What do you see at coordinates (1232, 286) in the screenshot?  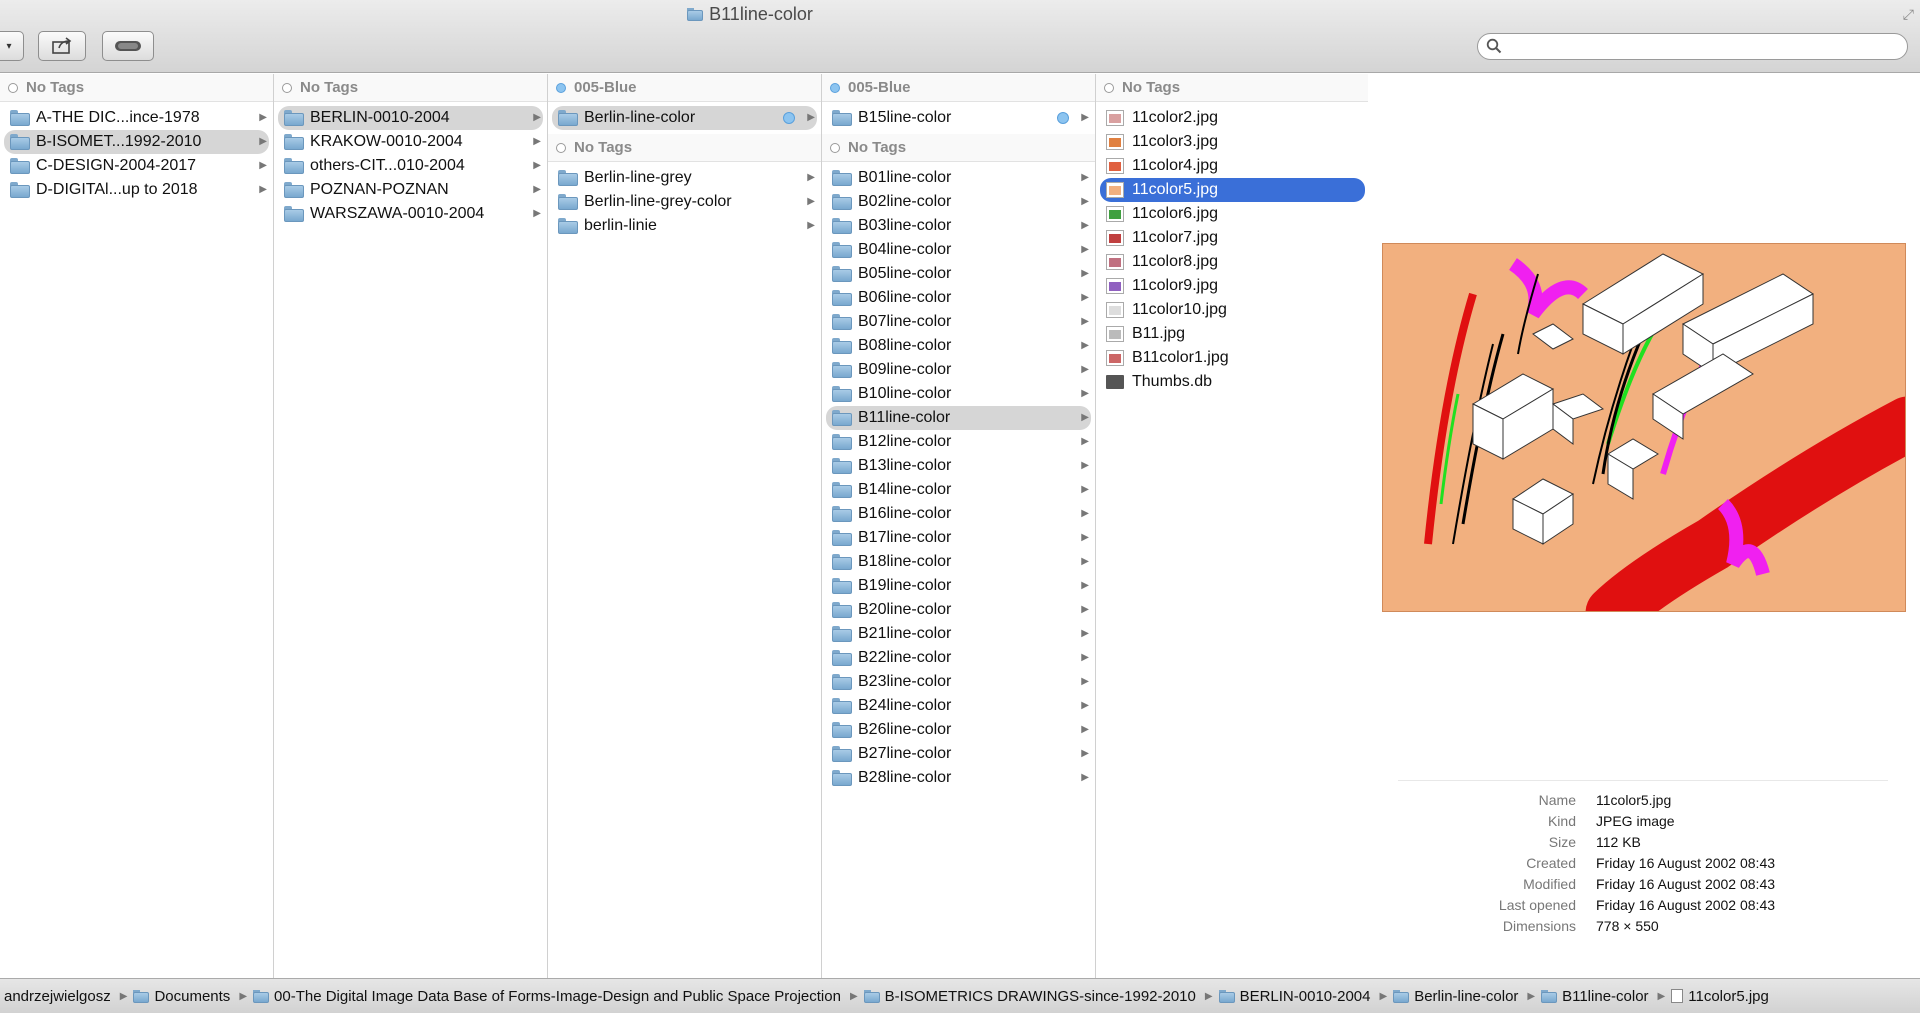 I see `file-item: 11color9.jpg` at bounding box center [1232, 286].